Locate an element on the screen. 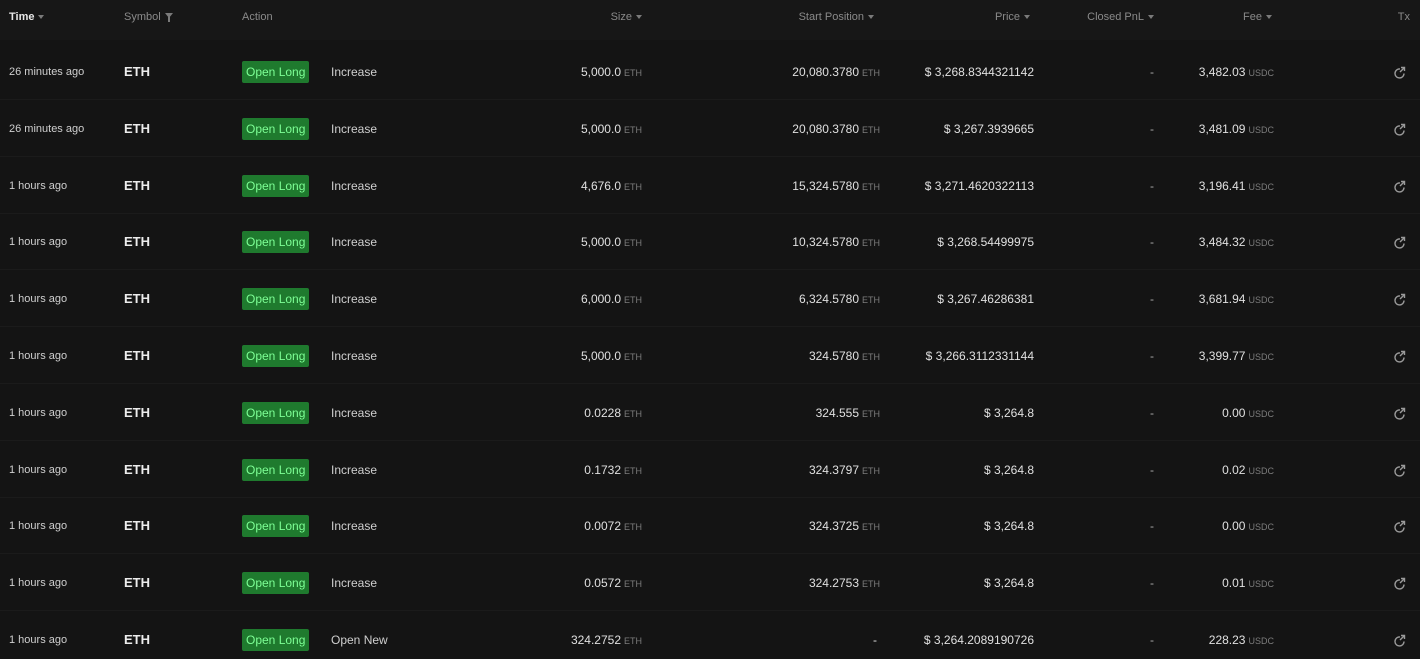 The image size is (1420, 659). column-header-tx-label: Tx is located at coordinates (1403, 17).